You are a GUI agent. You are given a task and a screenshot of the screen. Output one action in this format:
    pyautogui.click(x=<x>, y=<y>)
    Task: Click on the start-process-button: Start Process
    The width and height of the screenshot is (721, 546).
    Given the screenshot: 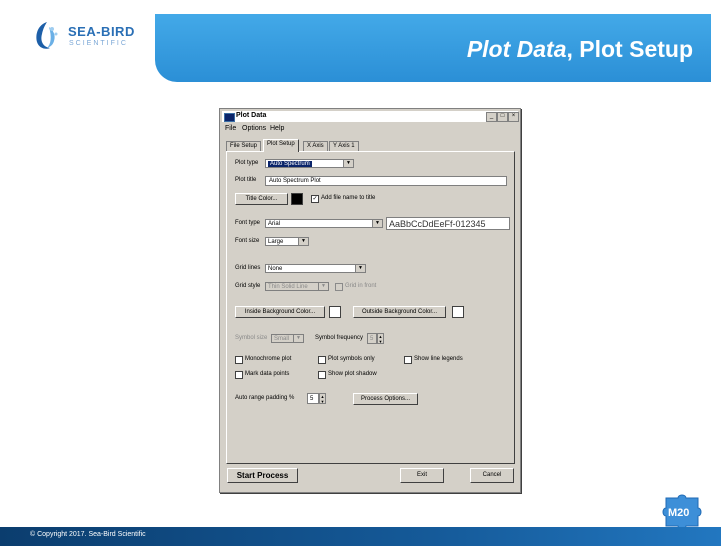 What is the action you would take?
    pyautogui.click(x=262, y=475)
    